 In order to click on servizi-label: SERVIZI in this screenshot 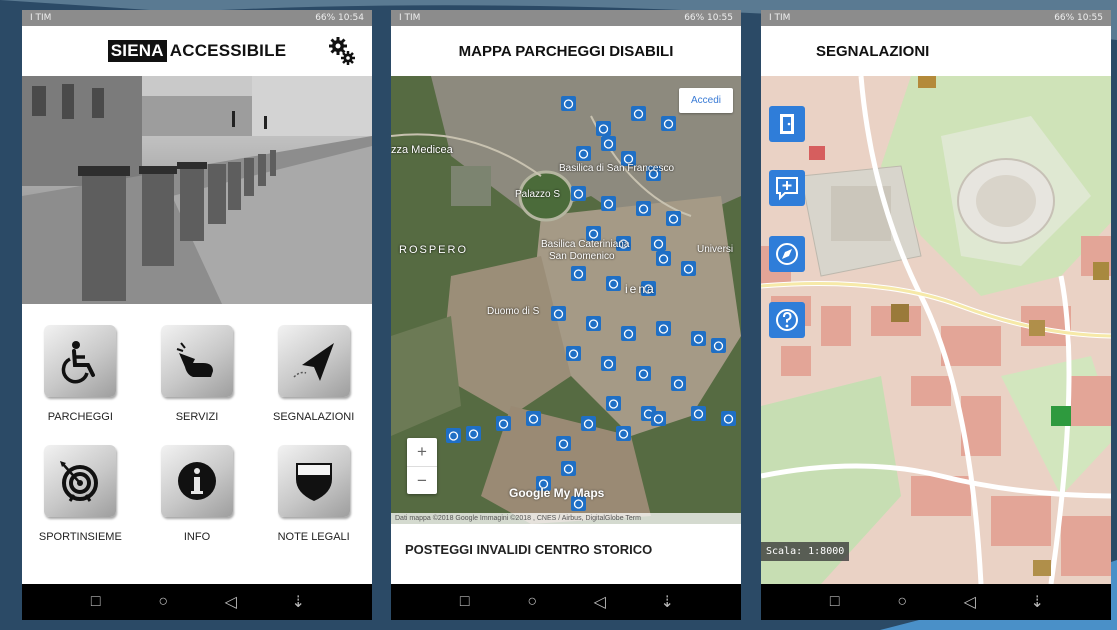, I will do `click(197, 417)`.